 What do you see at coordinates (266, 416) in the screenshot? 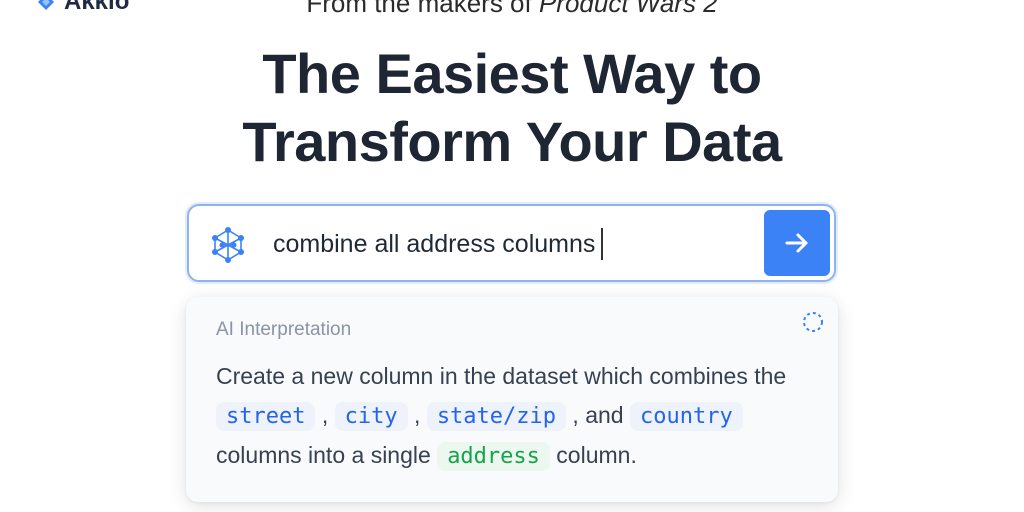
I see `column-chip-street: street` at bounding box center [266, 416].